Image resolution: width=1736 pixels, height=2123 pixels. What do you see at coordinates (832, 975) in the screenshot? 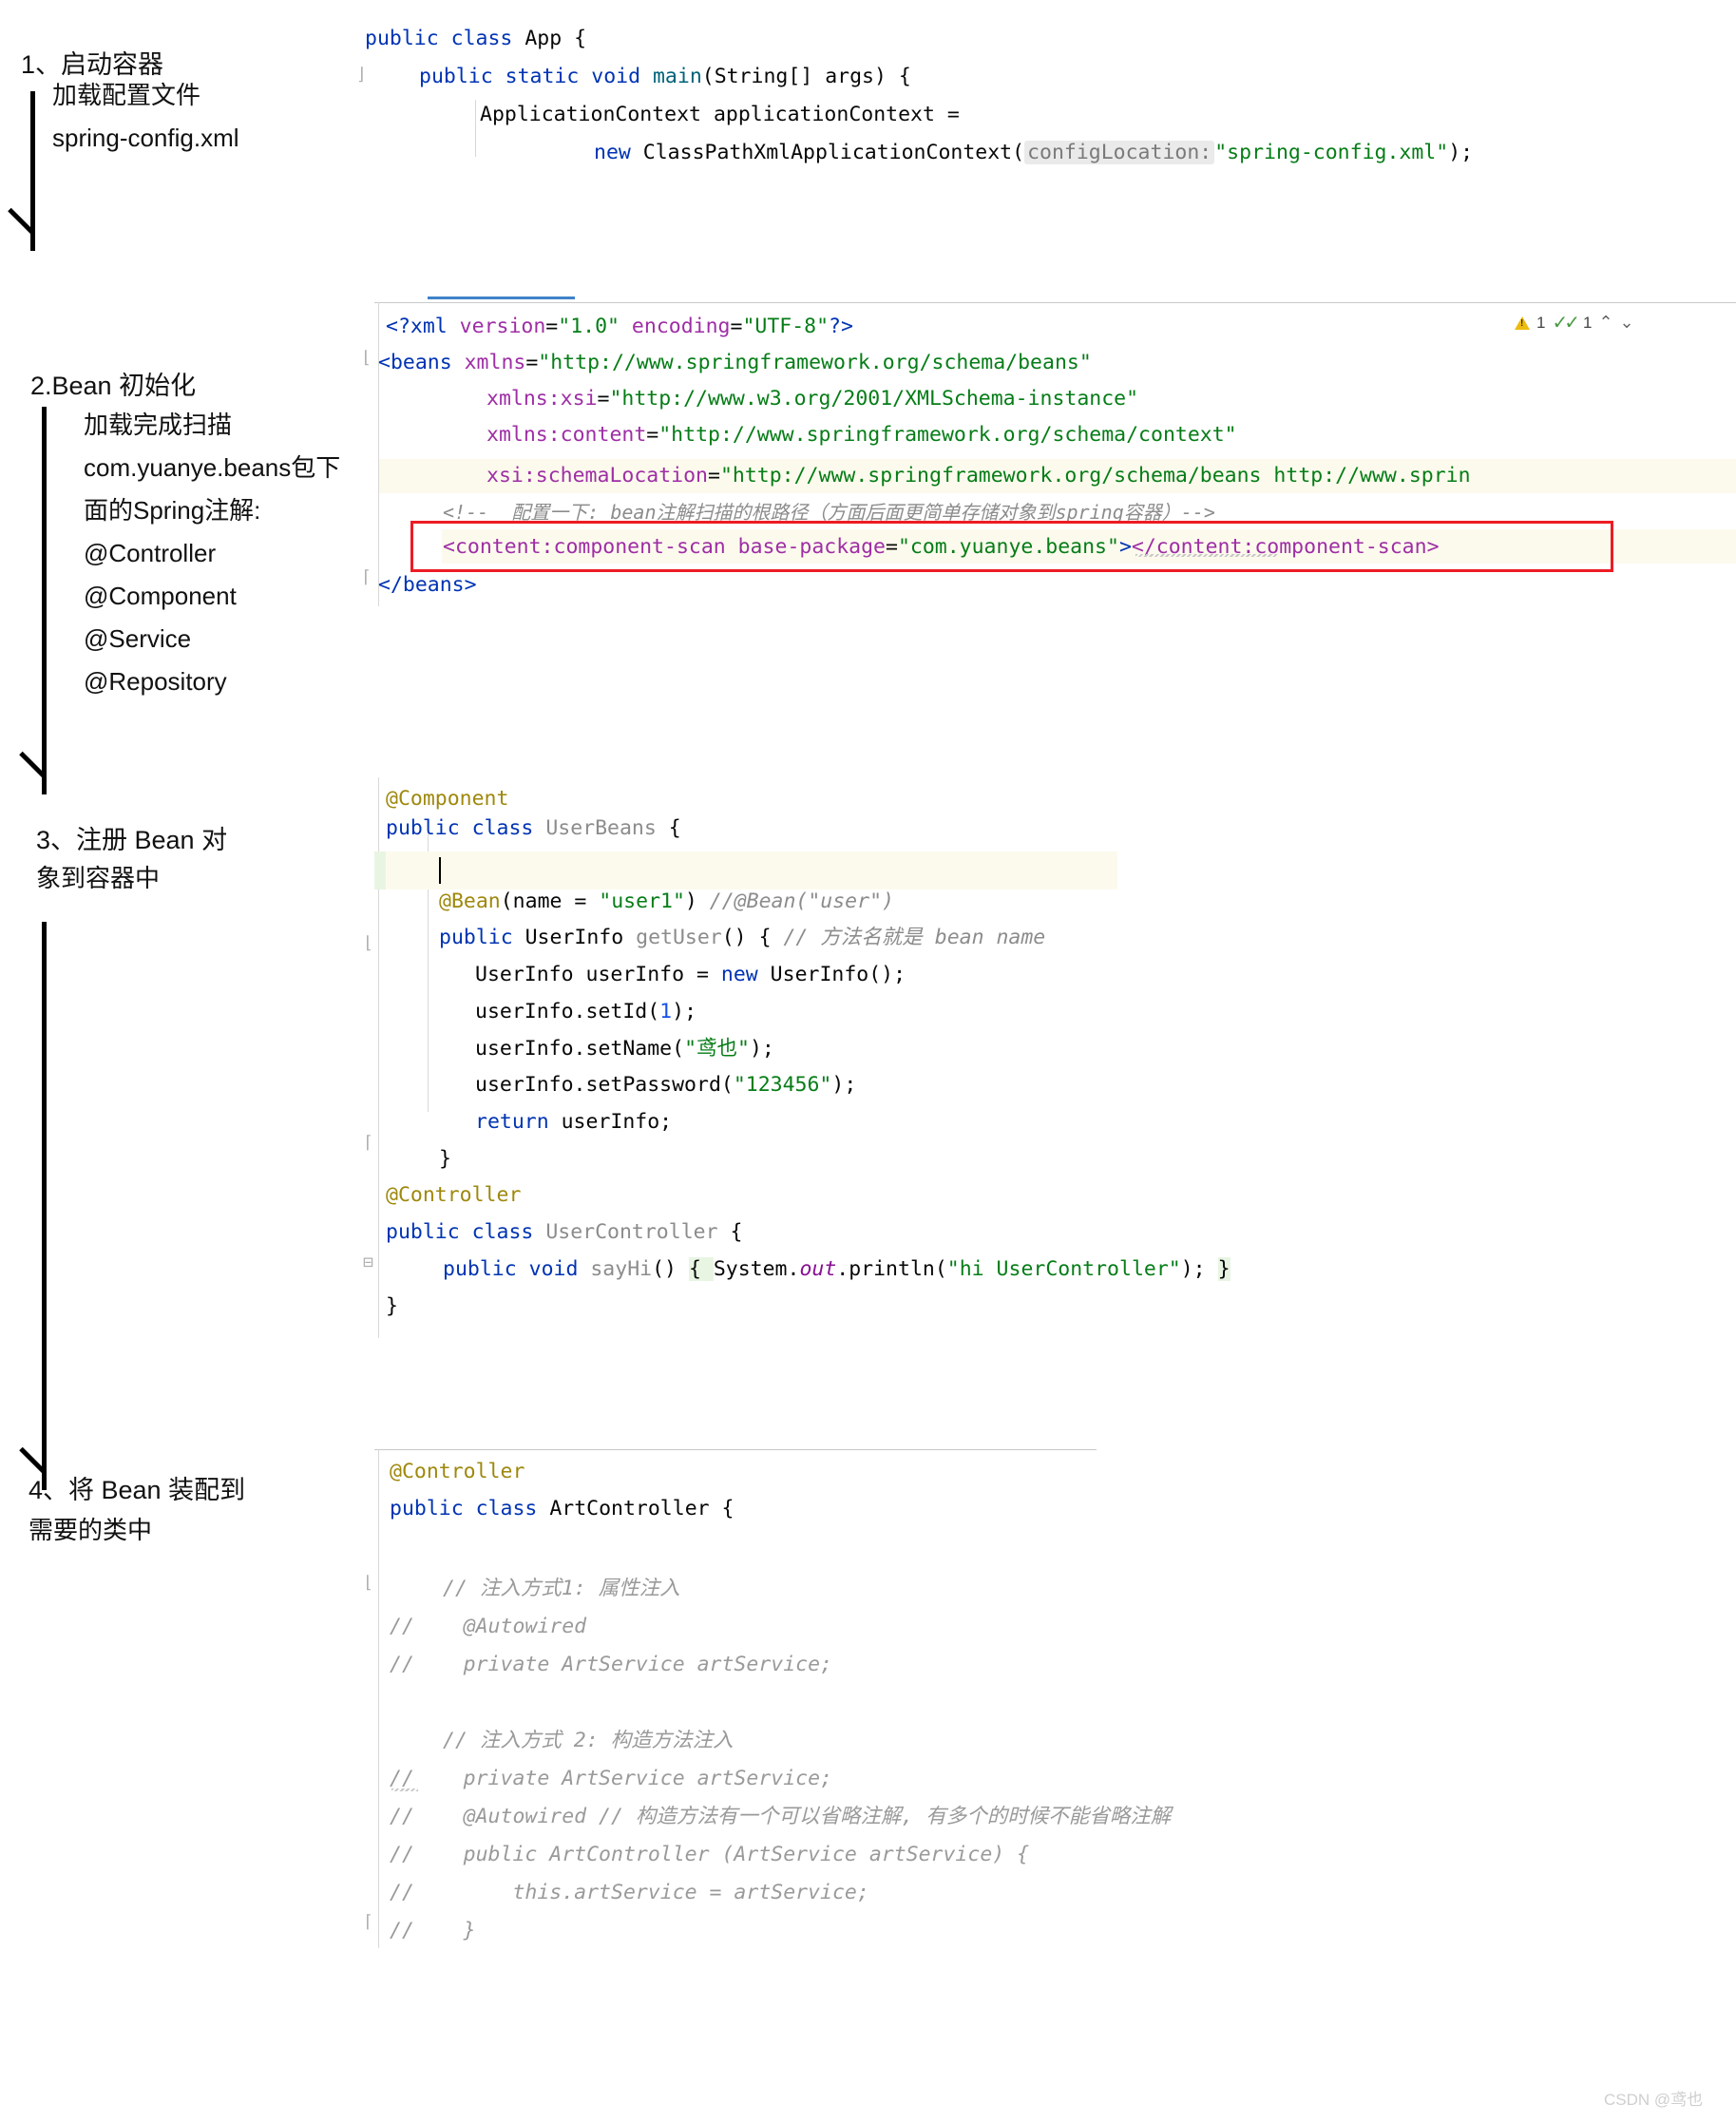
I see `userinfo-ctor: UserInfo();` at bounding box center [832, 975].